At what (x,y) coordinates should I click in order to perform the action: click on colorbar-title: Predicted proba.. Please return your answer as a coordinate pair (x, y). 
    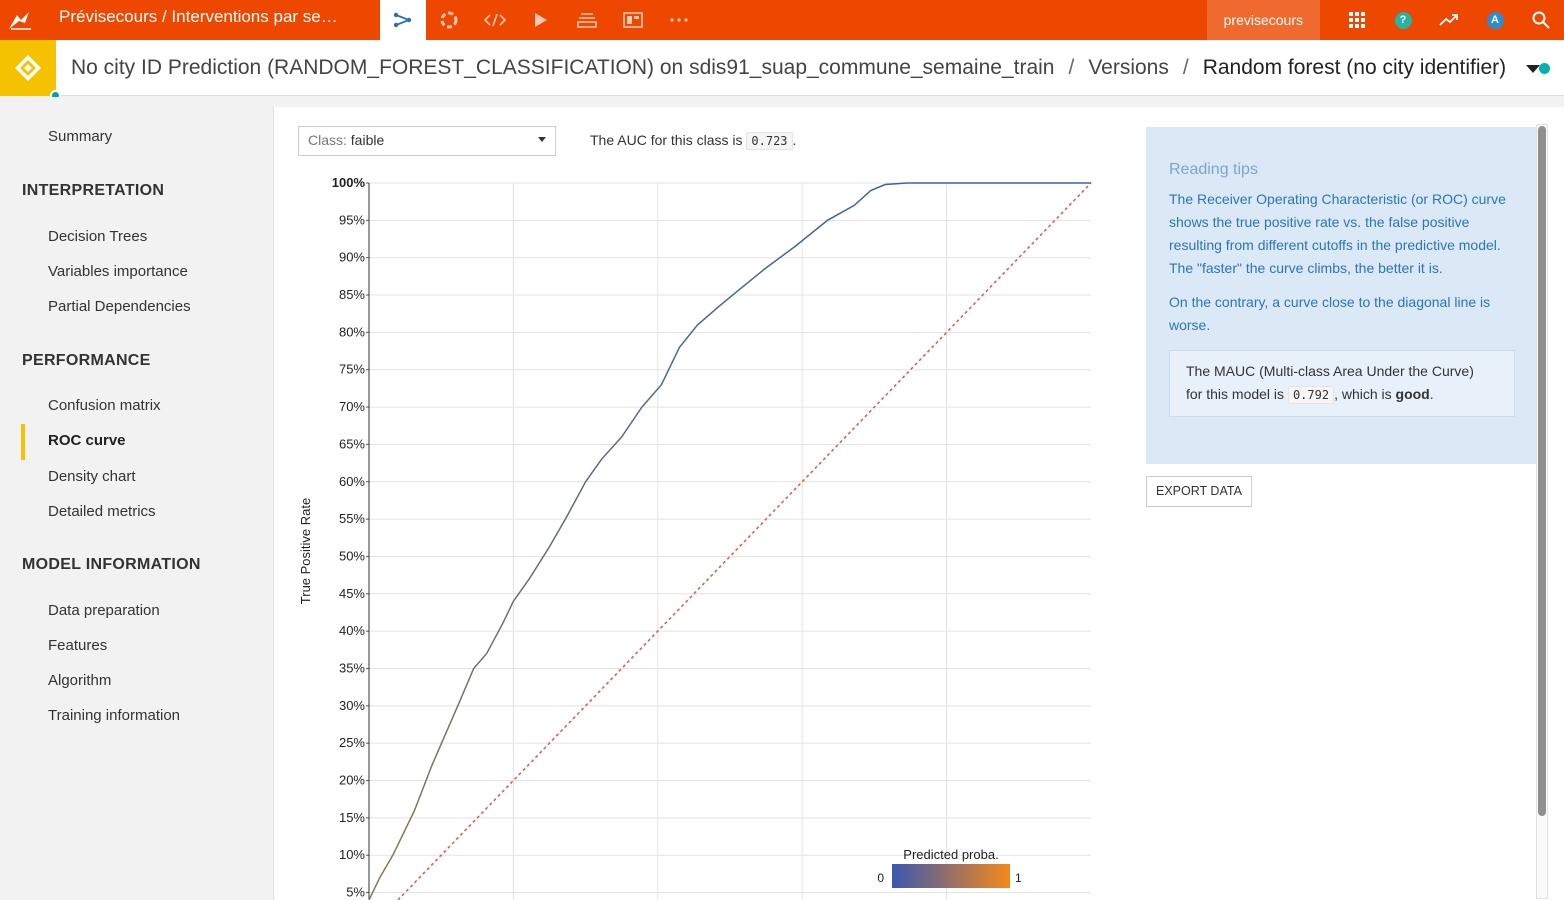
    Looking at the image, I should click on (950, 854).